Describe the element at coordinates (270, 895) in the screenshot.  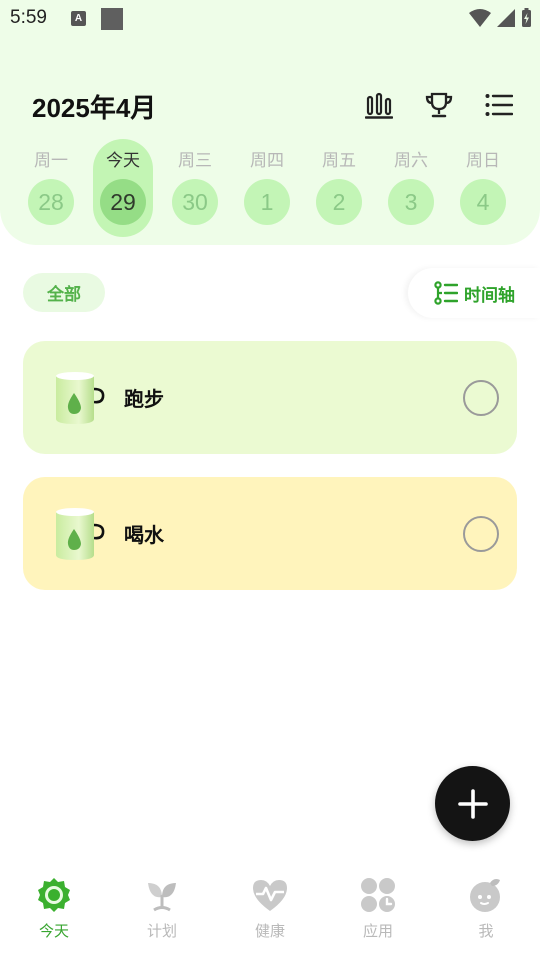
I see `heart-pulse-icon` at that location.